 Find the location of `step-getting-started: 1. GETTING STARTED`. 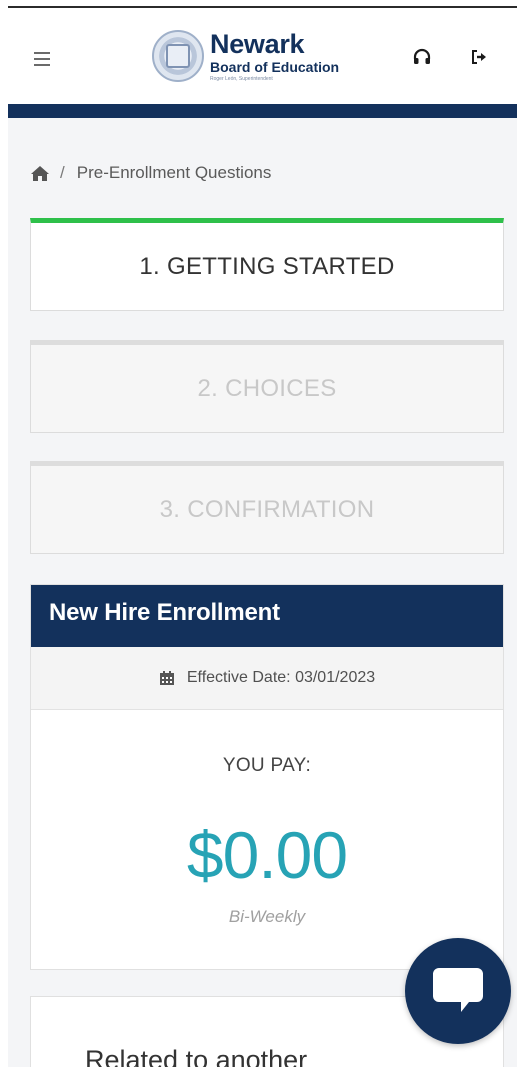

step-getting-started: 1. GETTING STARTED is located at coordinates (267, 264).